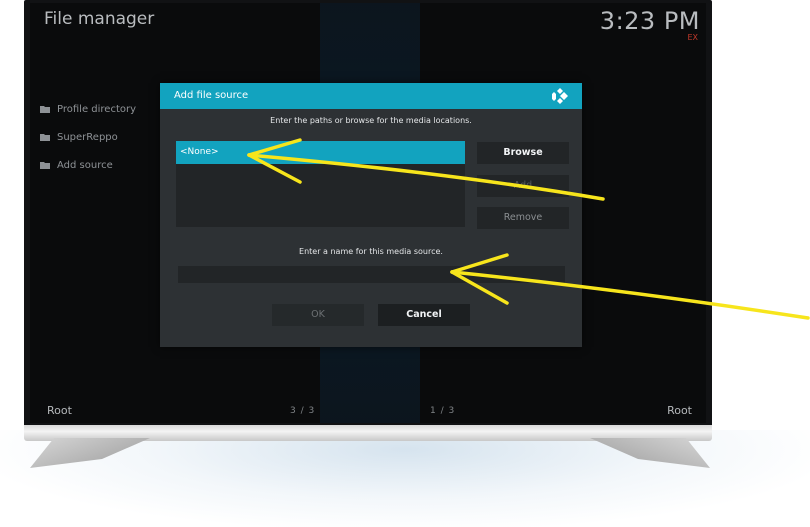 The width and height of the screenshot is (810, 527). What do you see at coordinates (523, 153) in the screenshot?
I see `browse-button: Browse` at bounding box center [523, 153].